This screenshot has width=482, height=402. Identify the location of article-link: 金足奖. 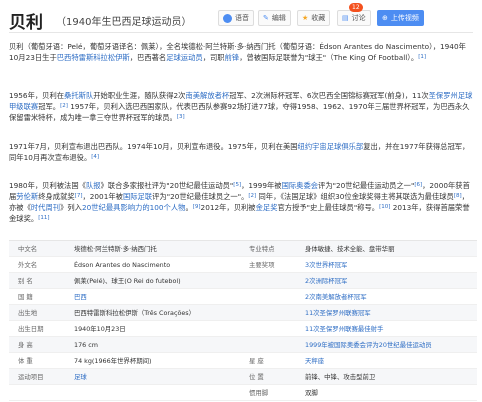
(267, 207).